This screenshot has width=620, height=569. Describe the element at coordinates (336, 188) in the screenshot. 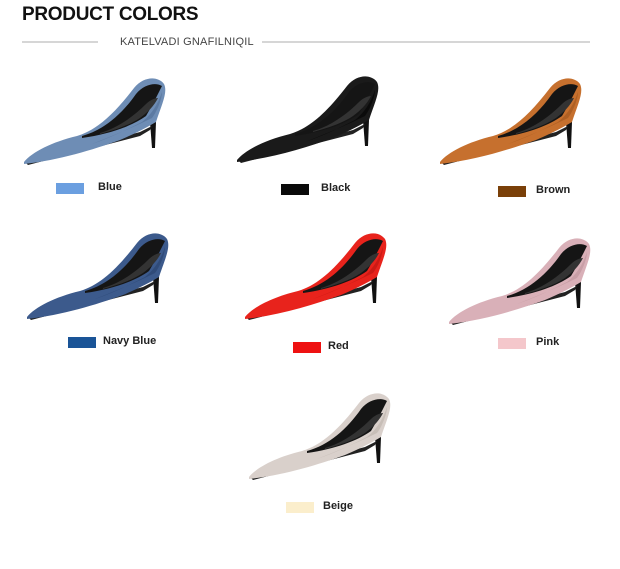

I see `color-label-black: Black` at that location.